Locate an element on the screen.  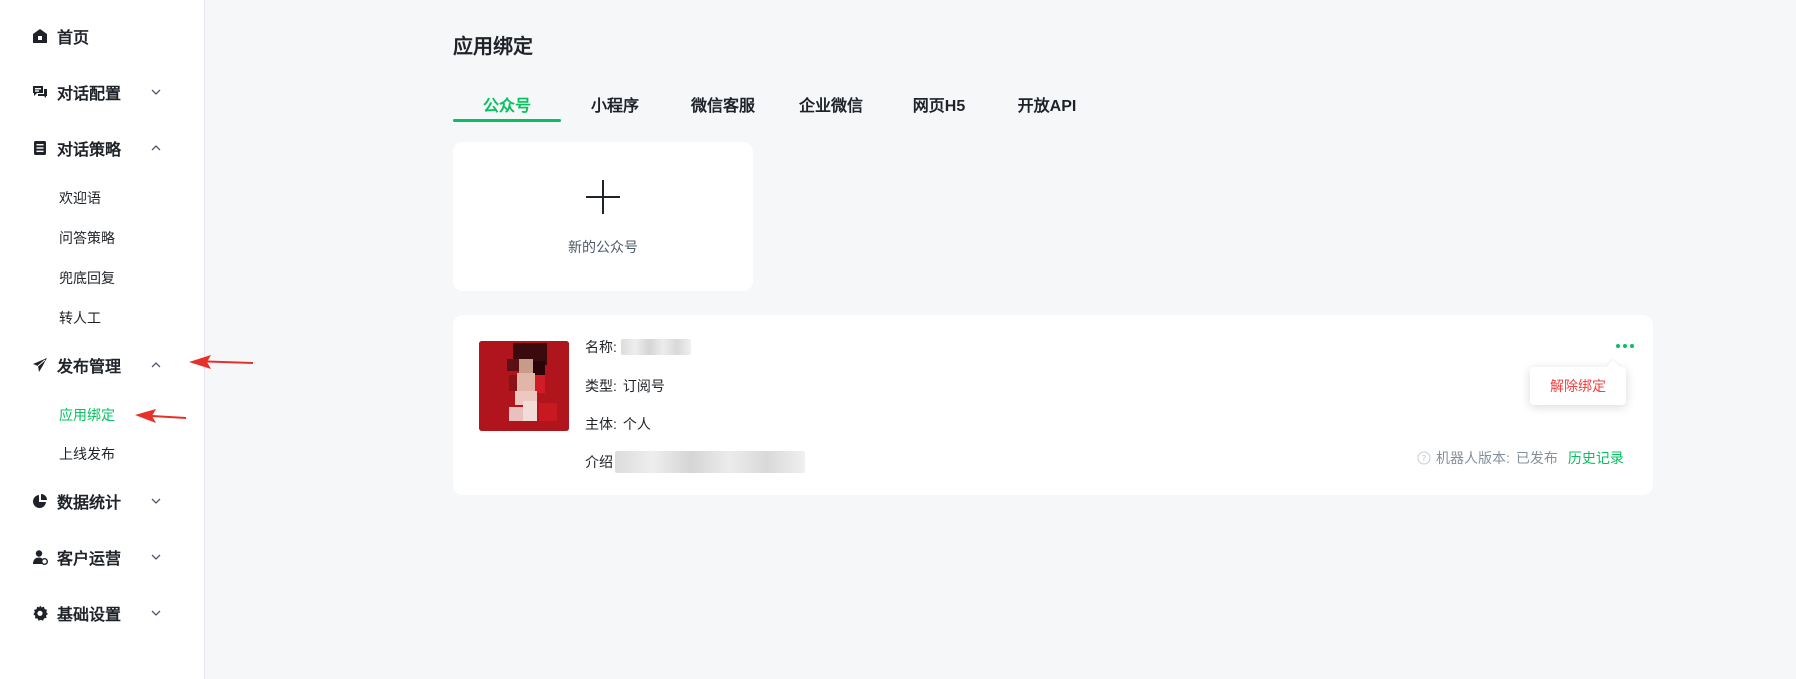
account-type-field: 类型: 订阅号 is located at coordinates (625, 386).